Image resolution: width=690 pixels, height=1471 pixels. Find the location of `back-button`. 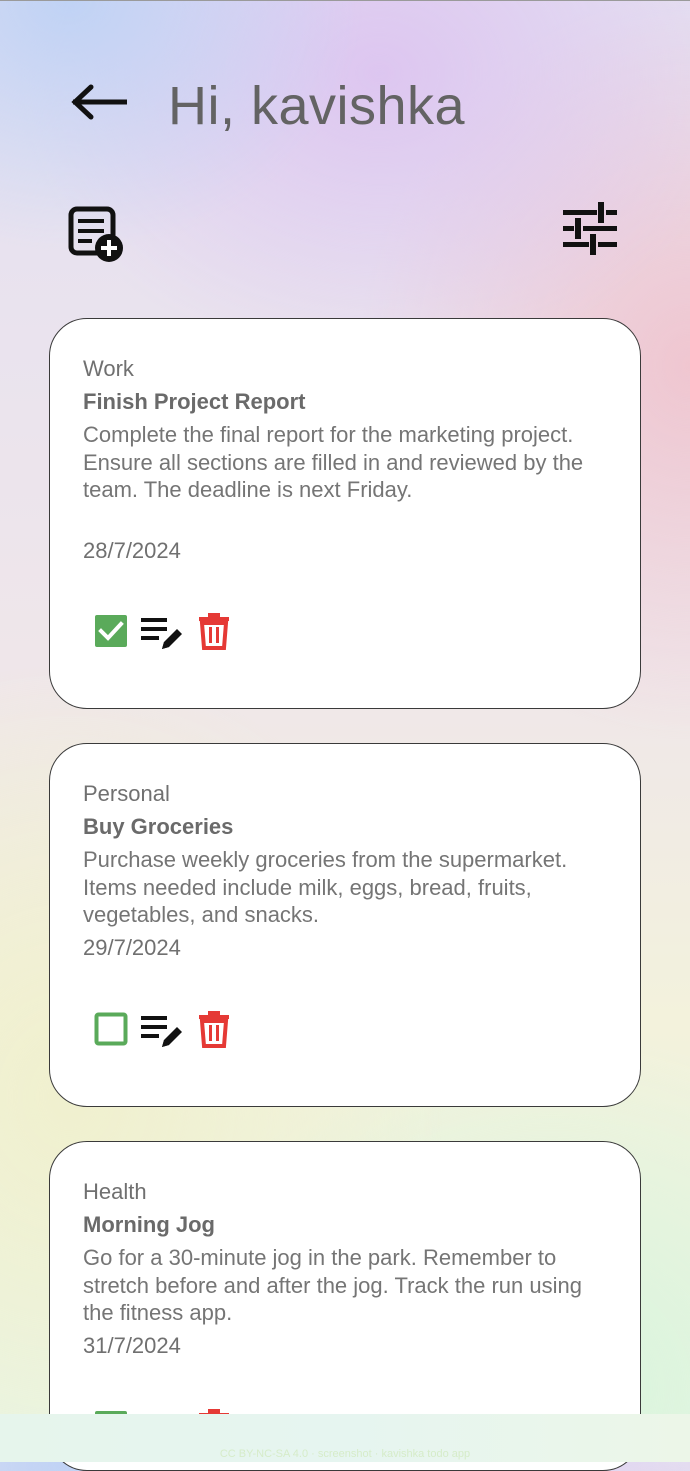

back-button is located at coordinates (100, 102).